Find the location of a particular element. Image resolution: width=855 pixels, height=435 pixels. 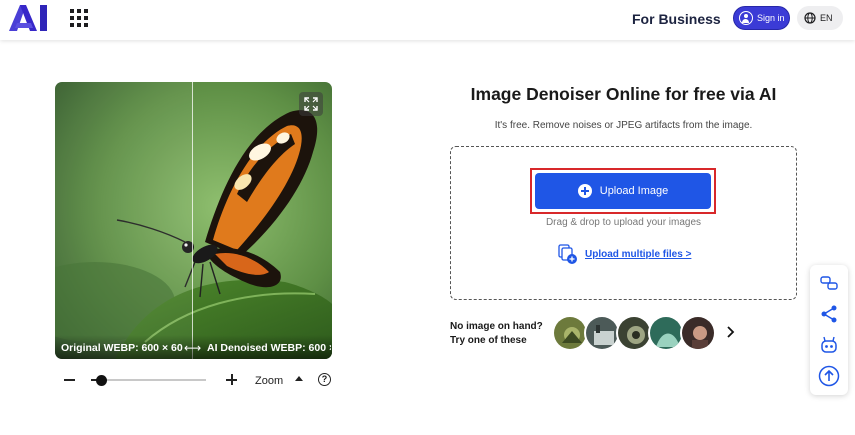

language-button: EN is located at coordinates (820, 18).